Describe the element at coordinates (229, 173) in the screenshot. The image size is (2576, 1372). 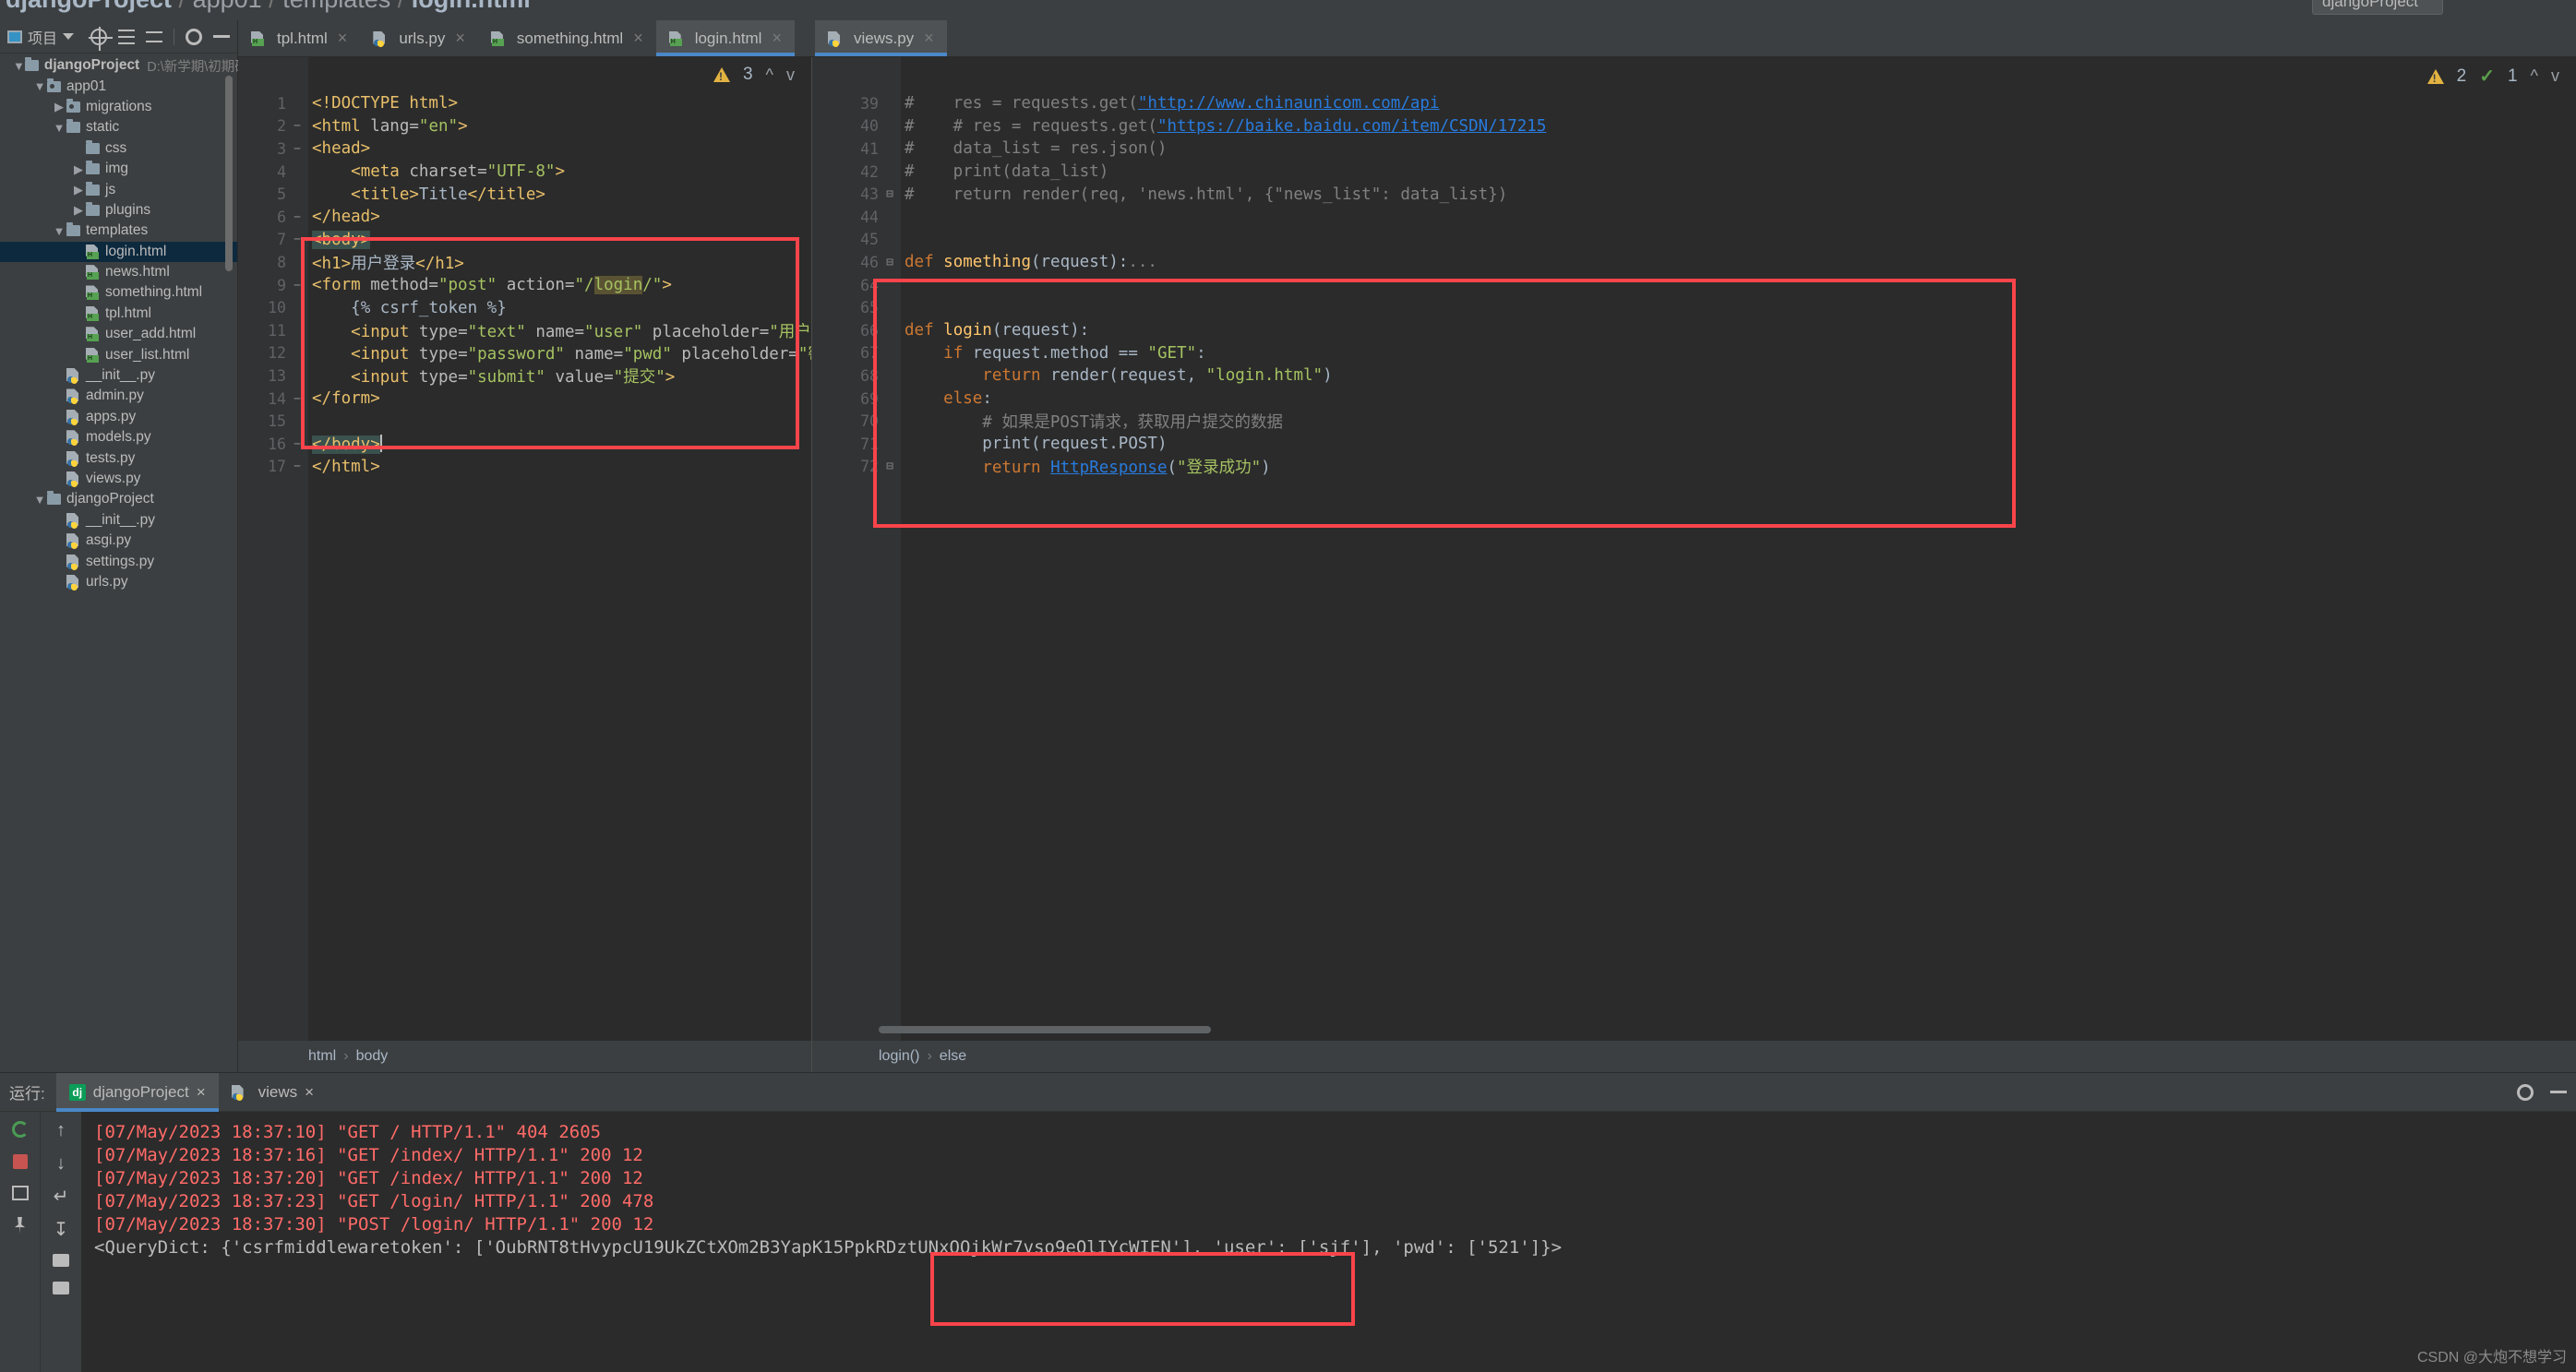
I see `project-tree-scrollbar` at that location.